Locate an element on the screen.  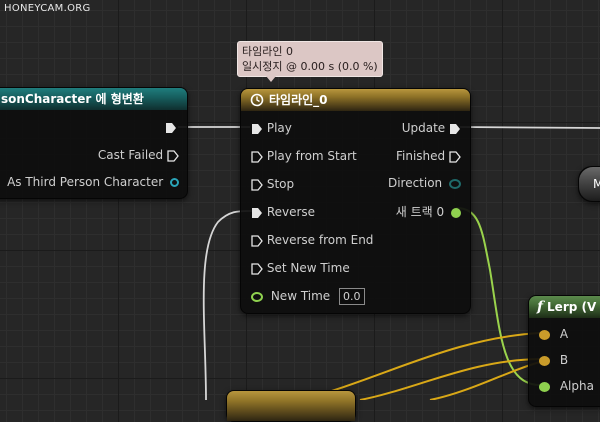
partial-node-title: M is located at coordinates (596, 184).